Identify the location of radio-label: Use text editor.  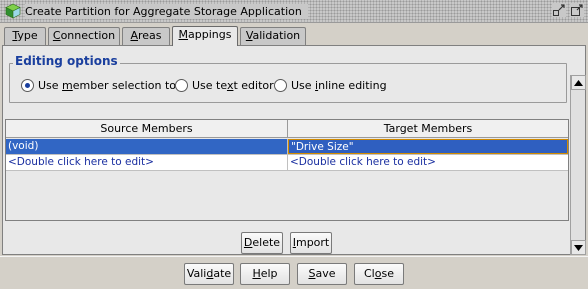
(233, 85).